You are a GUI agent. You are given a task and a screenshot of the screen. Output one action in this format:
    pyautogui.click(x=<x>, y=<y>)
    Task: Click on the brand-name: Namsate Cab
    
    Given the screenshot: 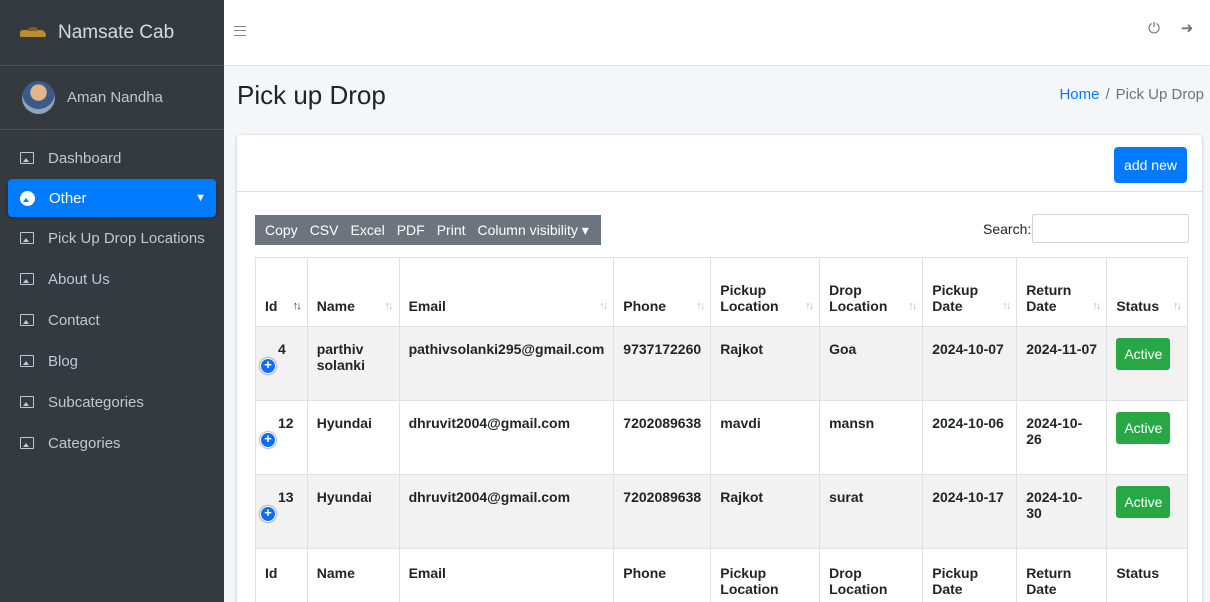 What is the action you would take?
    pyautogui.click(x=116, y=32)
    